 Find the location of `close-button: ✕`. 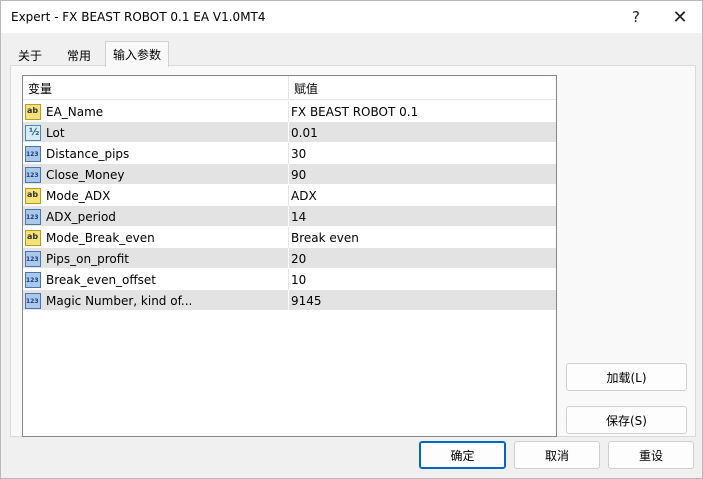

close-button: ✕ is located at coordinates (680, 17).